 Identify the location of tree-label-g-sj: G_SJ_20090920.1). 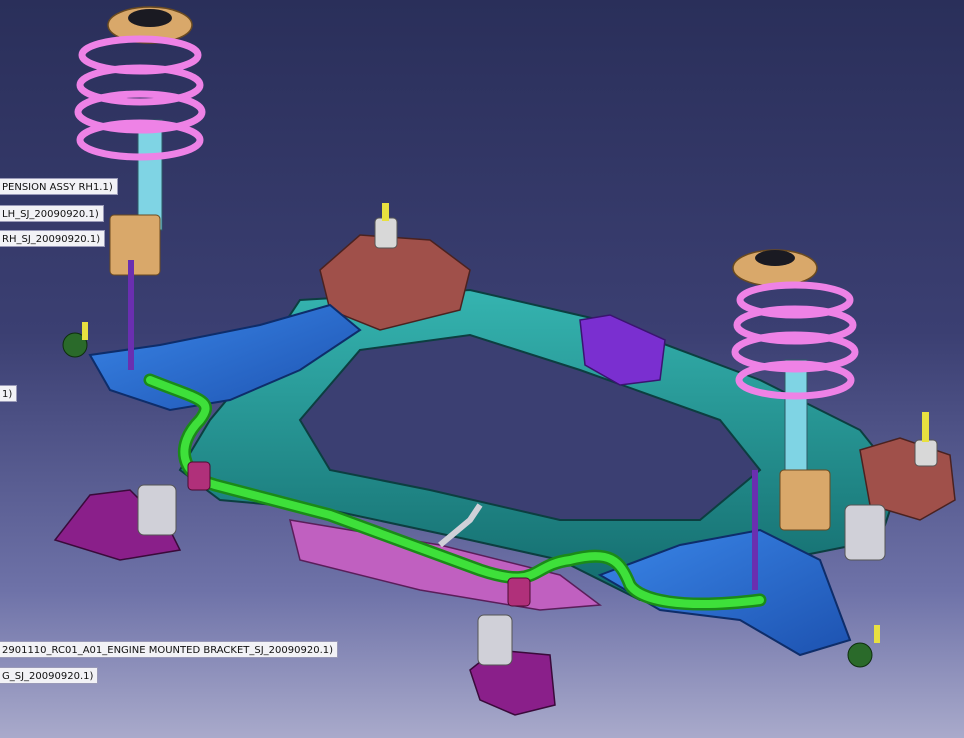
(49, 675).